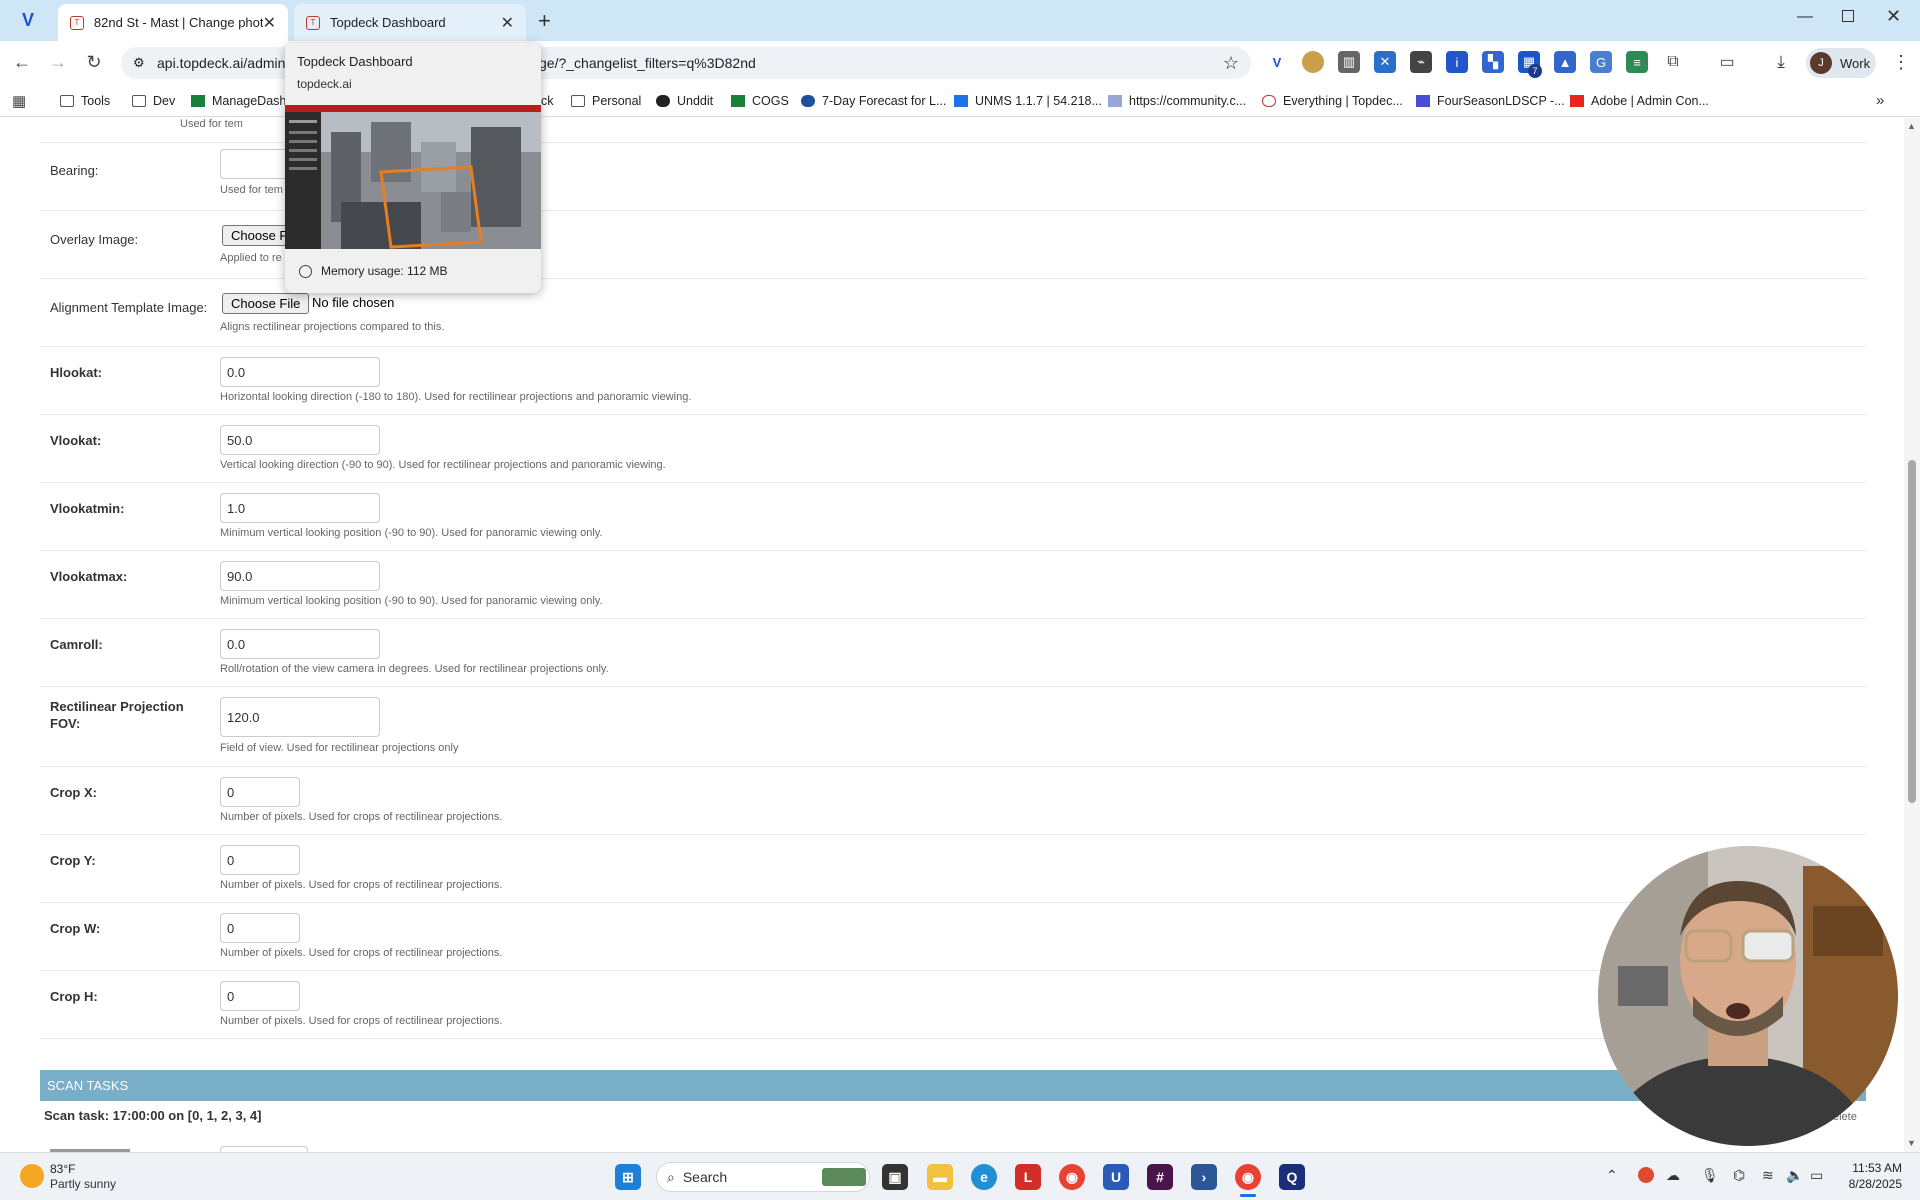 This screenshot has height=1200, width=1920. What do you see at coordinates (384, 271) in the screenshot?
I see `memory-usage-text: Memory usage: 112 MB` at bounding box center [384, 271].